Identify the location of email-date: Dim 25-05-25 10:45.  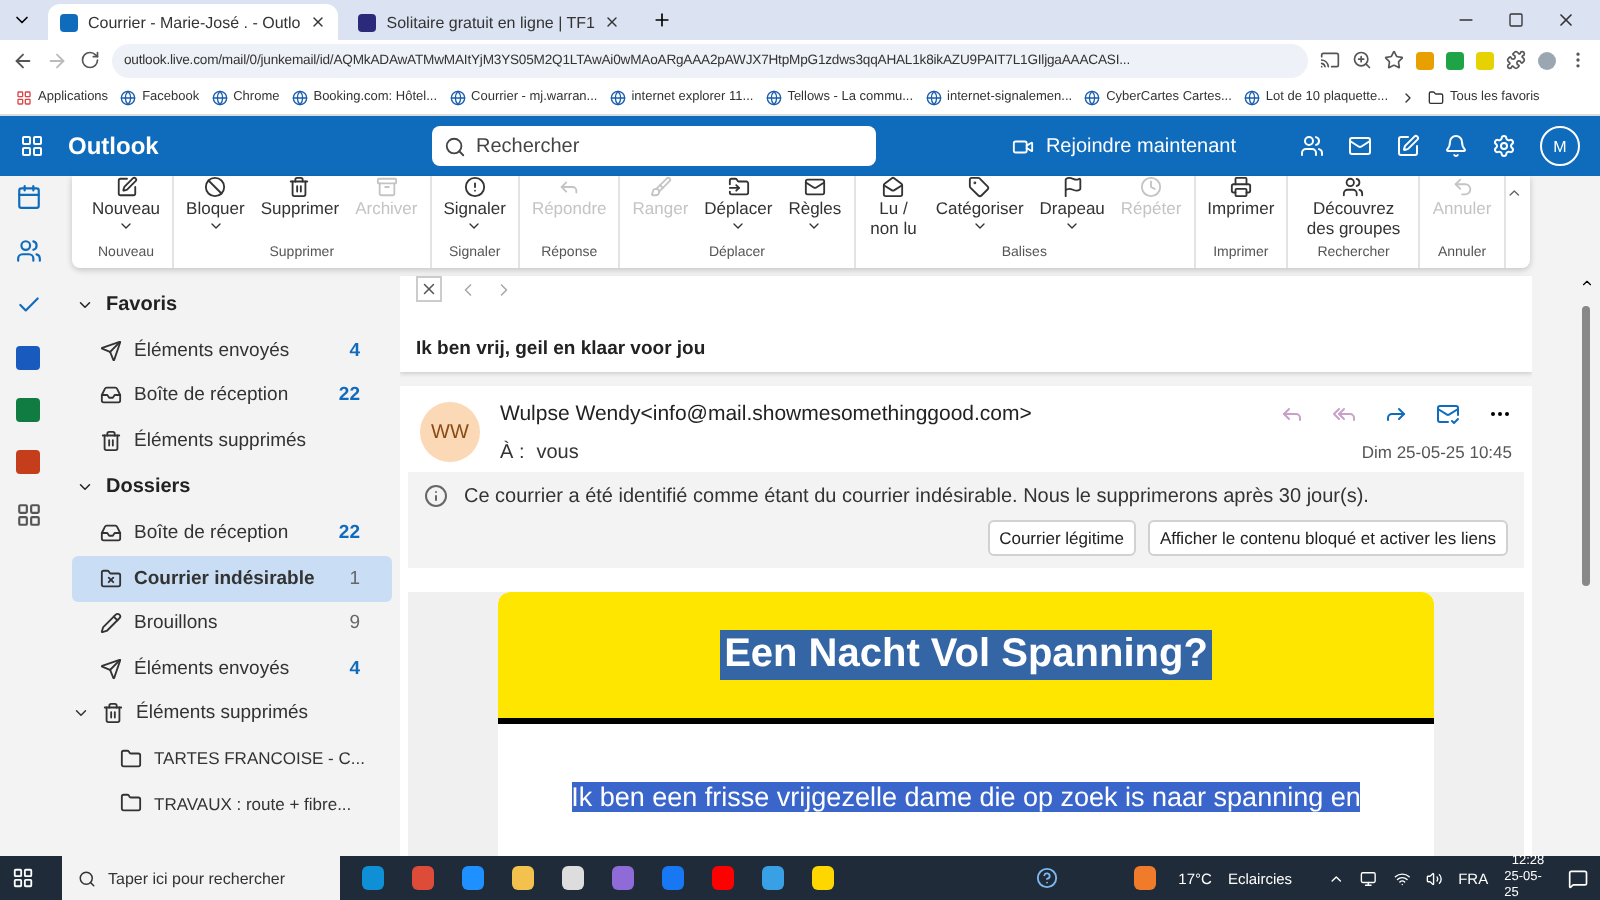
(1436, 452).